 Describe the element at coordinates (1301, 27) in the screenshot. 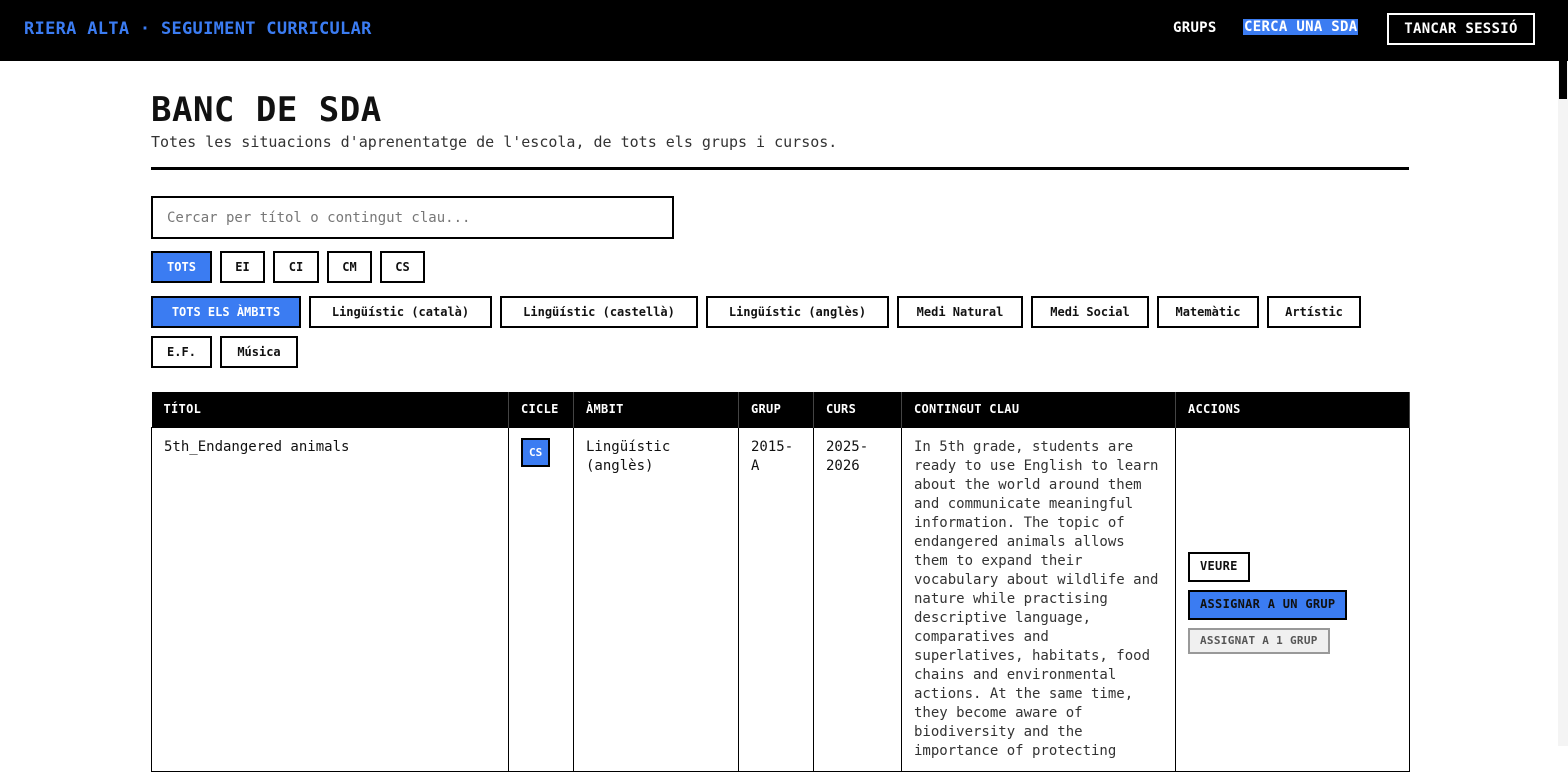

I see `nav-search-sda-link: CERCA UNA SDA` at that location.